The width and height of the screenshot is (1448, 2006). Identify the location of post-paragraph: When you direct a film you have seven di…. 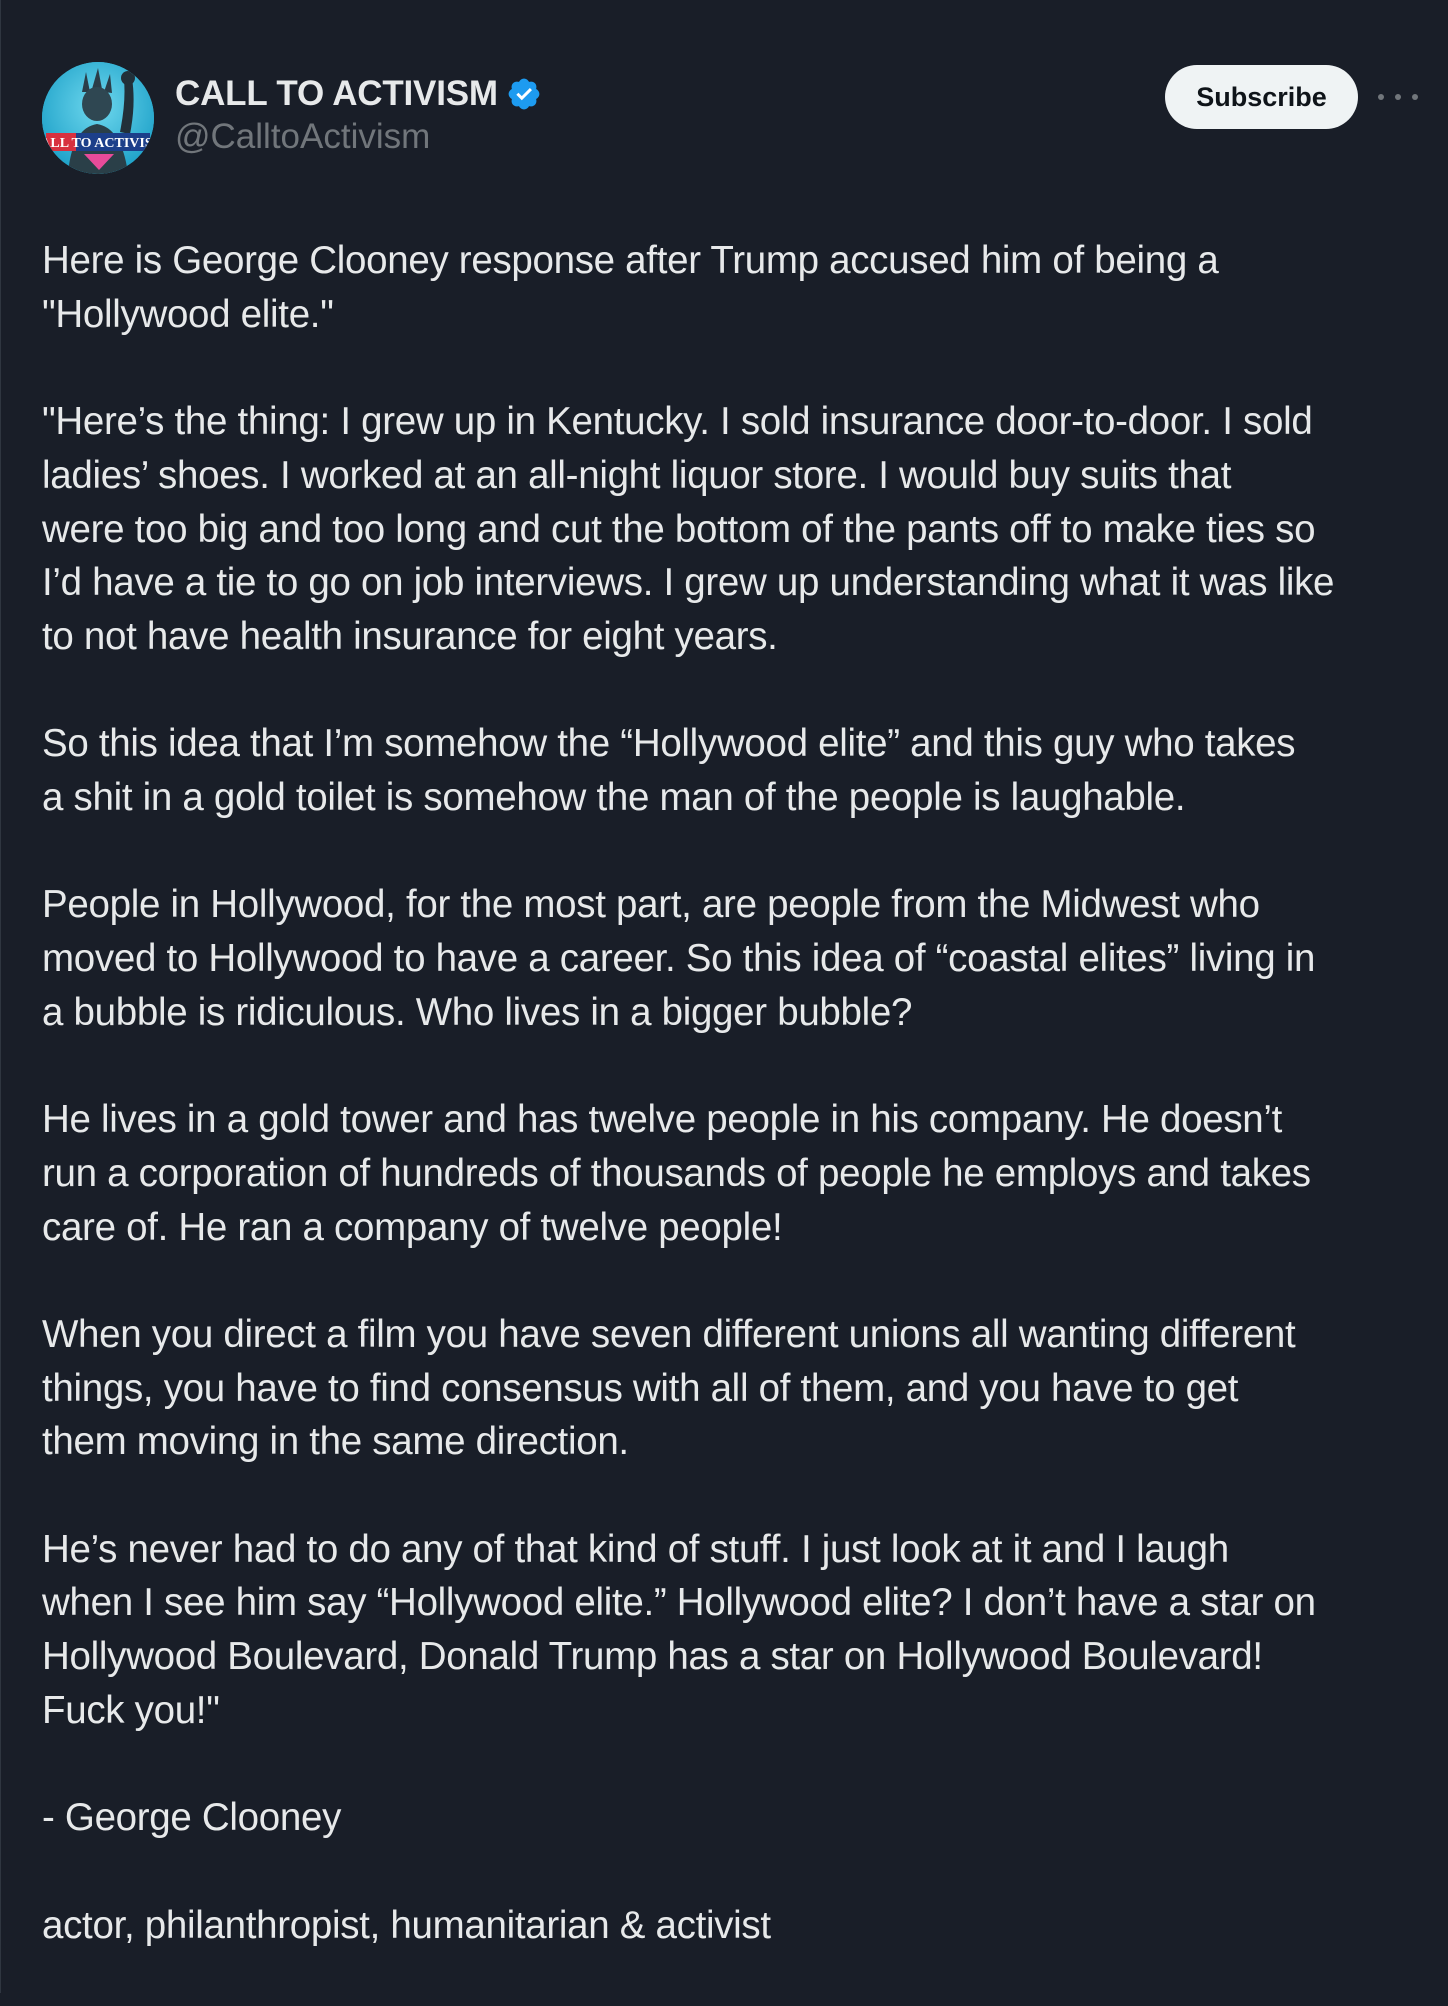
(732, 1388).